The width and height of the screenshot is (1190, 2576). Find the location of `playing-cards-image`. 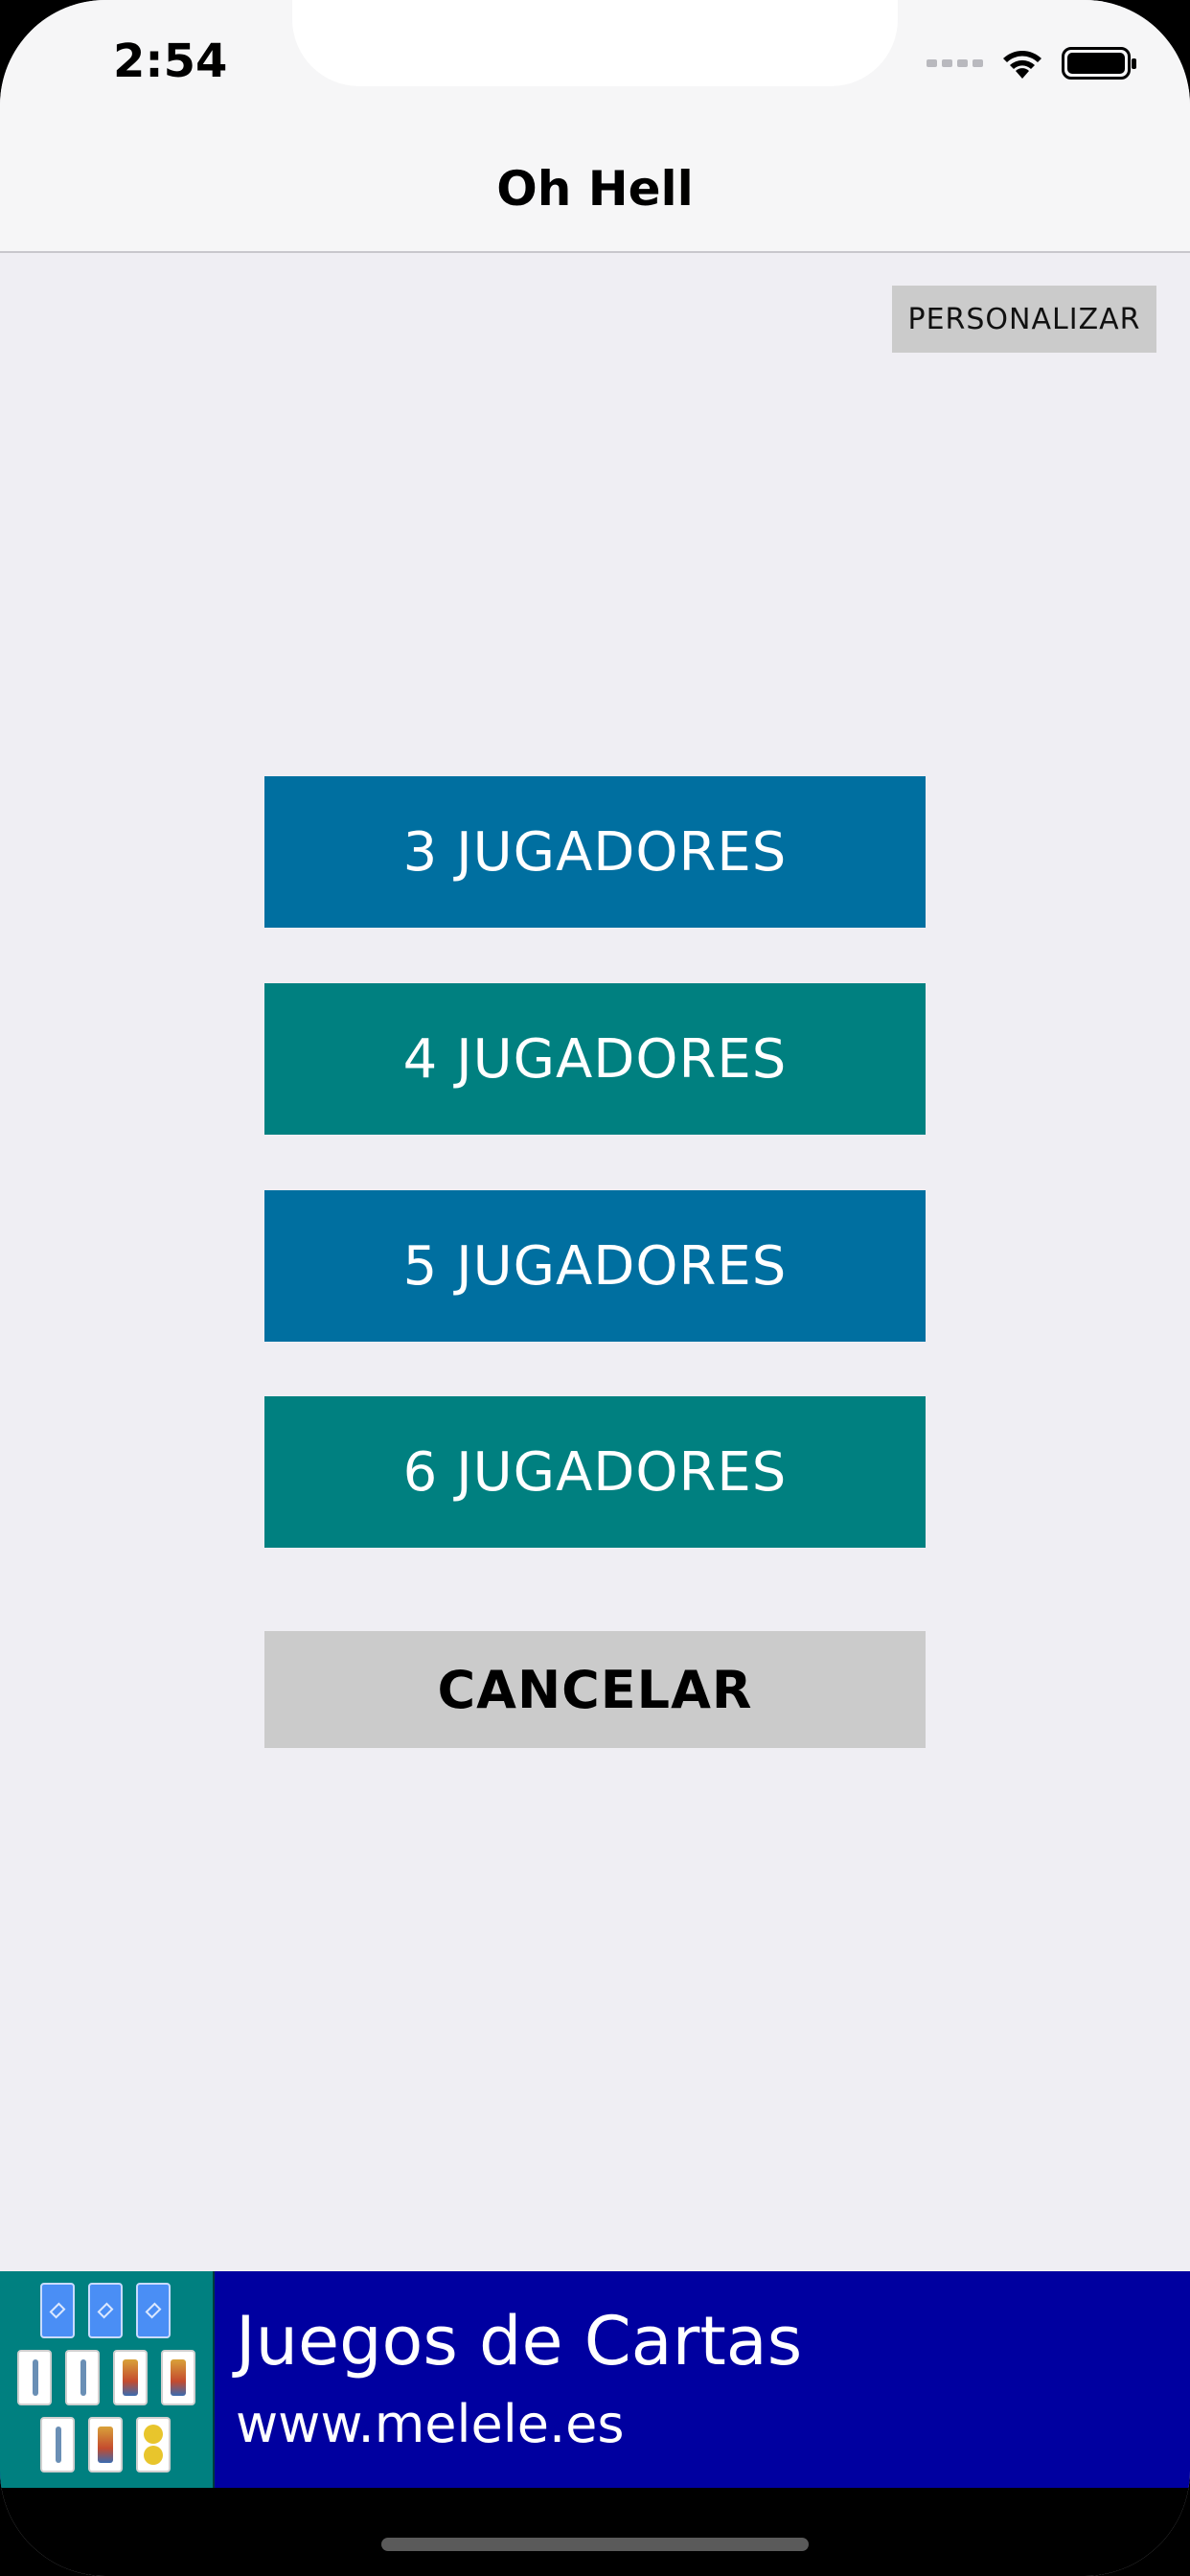

playing-cards-image is located at coordinates (107, 2379).